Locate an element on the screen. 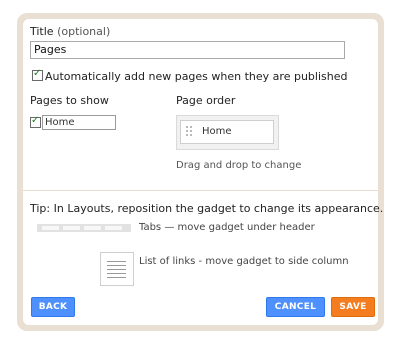  auto-add-checkbox is located at coordinates (37, 74).